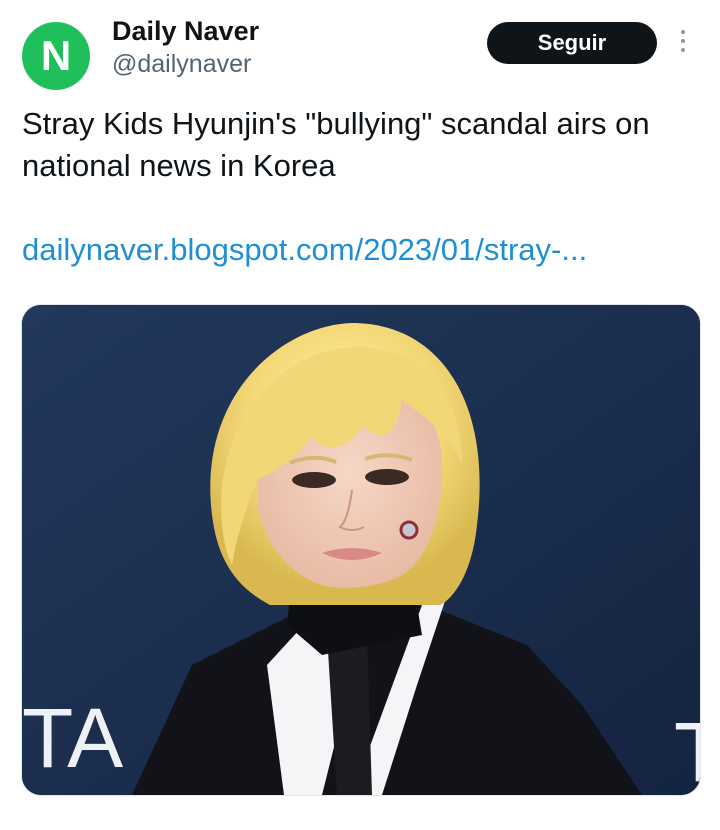 Image resolution: width=720 pixels, height=830 pixels. What do you see at coordinates (572, 43) in the screenshot?
I see `follow-button: Seguir` at bounding box center [572, 43].